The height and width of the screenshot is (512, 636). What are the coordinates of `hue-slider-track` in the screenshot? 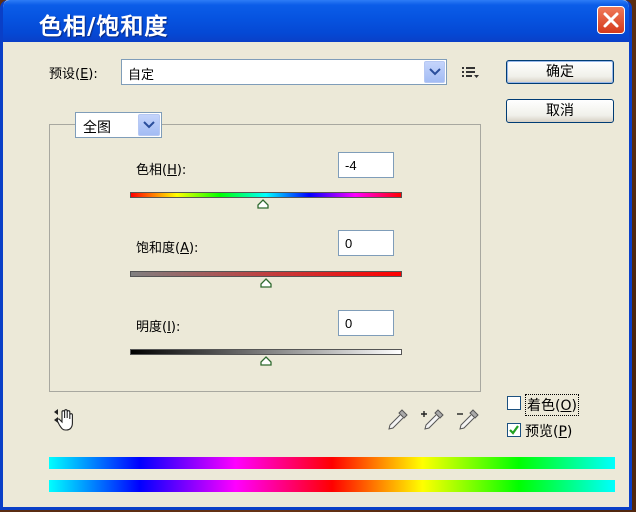 It's located at (266, 195).